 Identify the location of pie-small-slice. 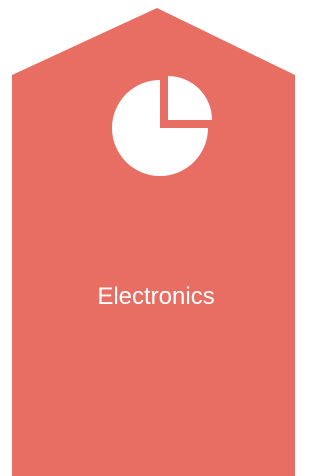
(190, 98).